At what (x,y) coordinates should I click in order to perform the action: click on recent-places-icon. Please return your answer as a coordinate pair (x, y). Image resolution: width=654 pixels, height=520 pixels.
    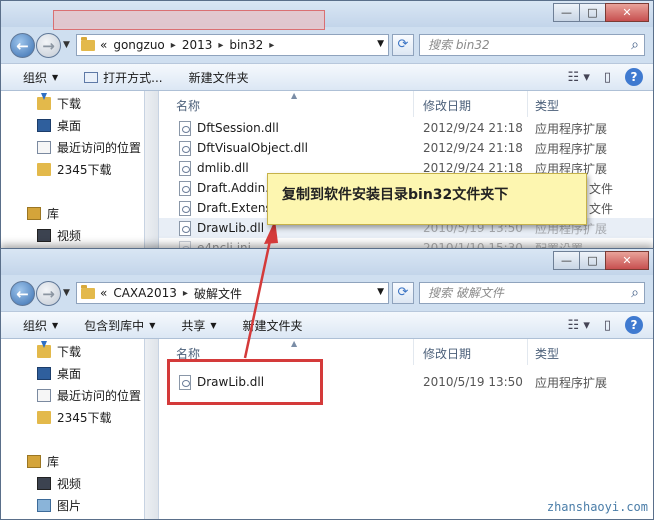
    Looking at the image, I should click on (44, 147).